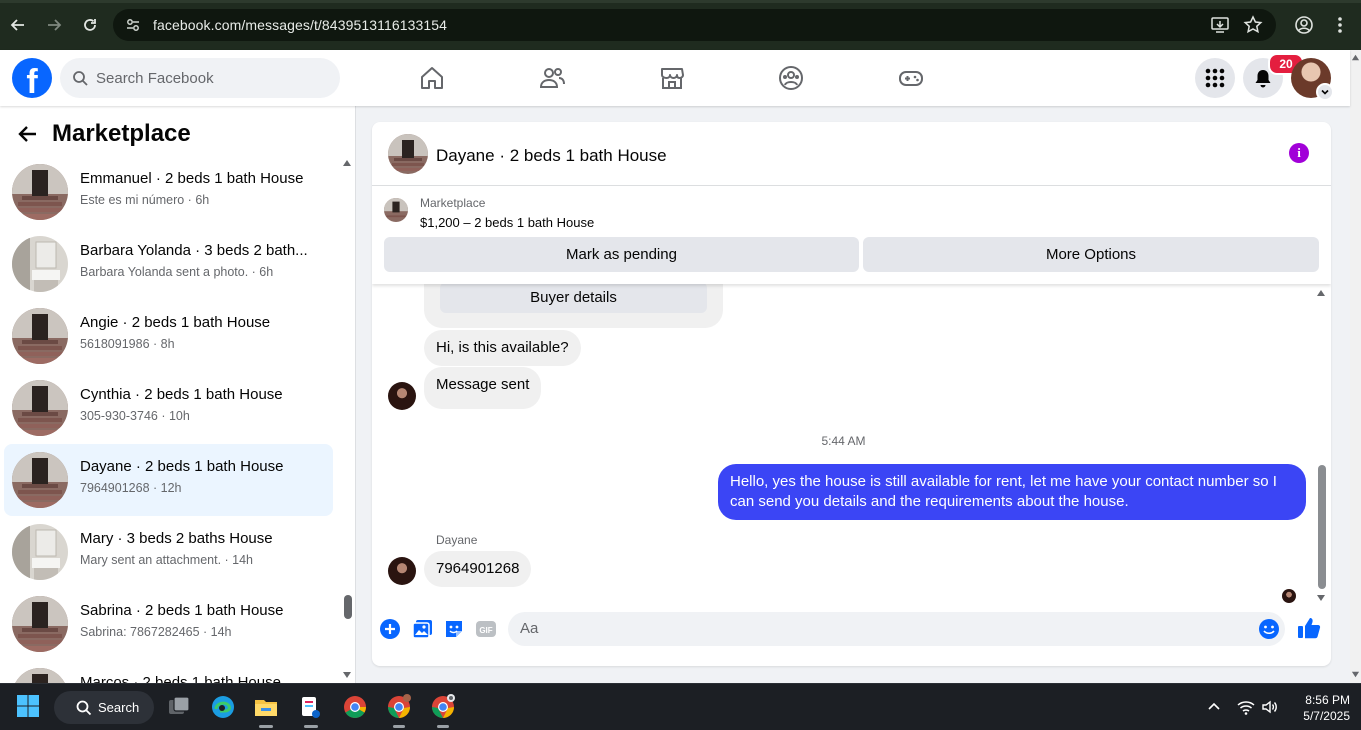 This screenshot has width=1361, height=730. I want to click on chevron-up-icon, so click(1214, 707).